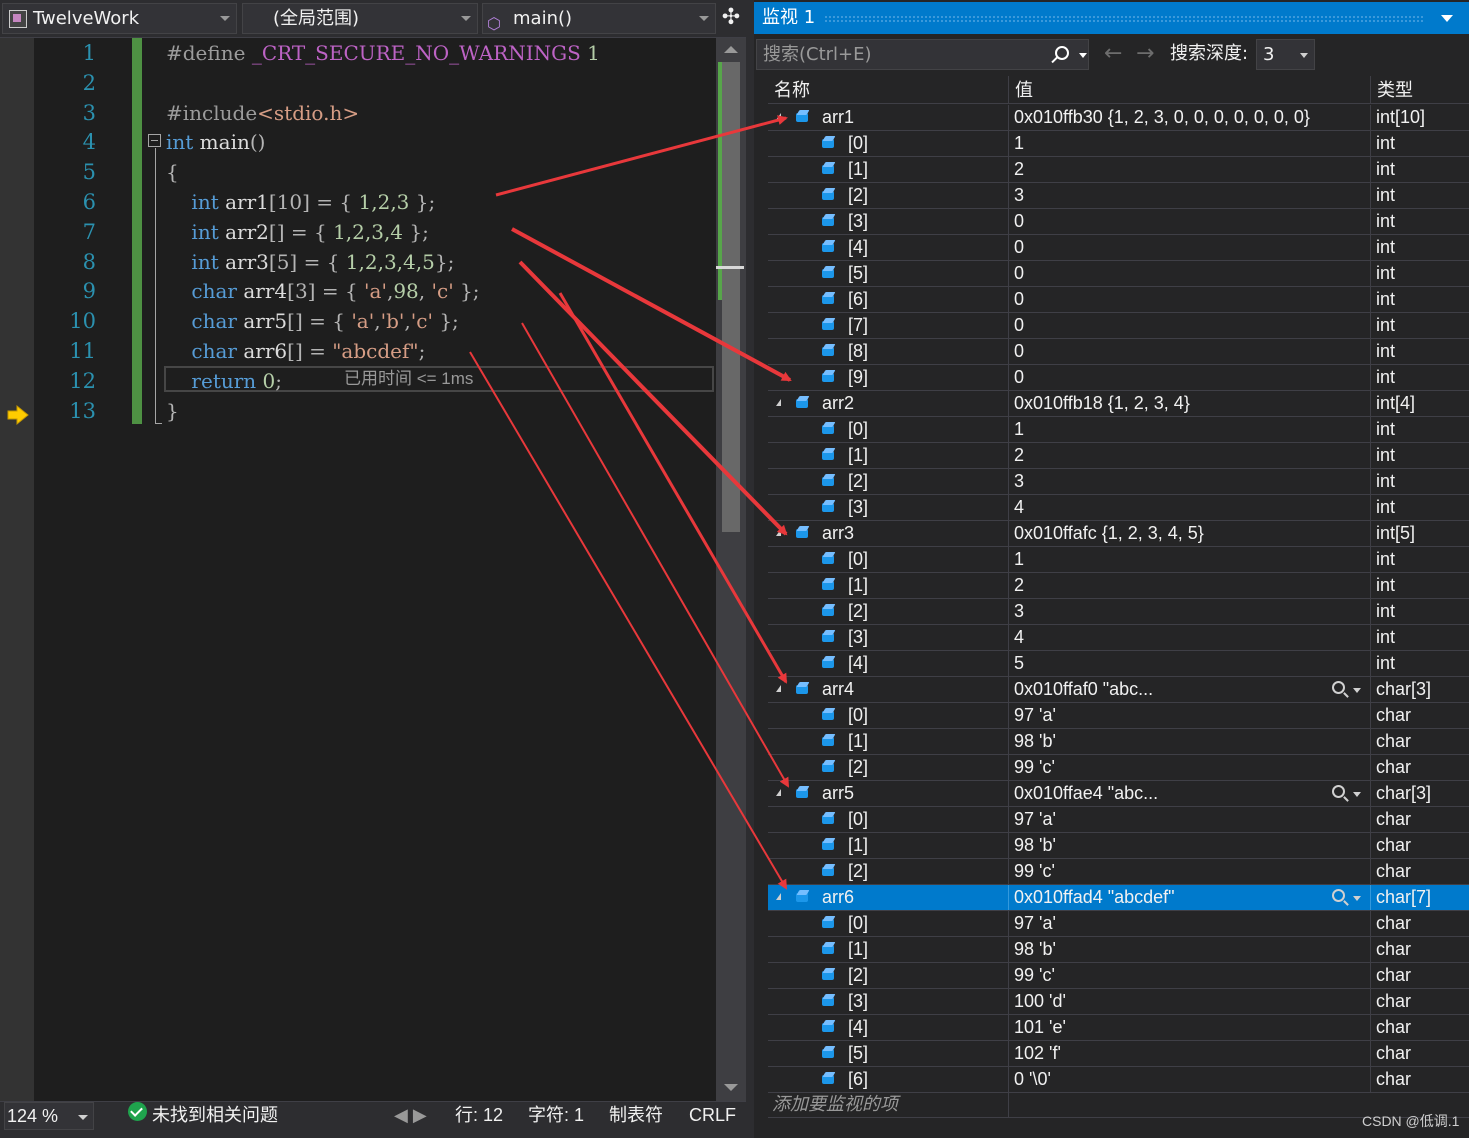  I want to click on code-line: #include<stdio.h>, so click(262, 113).